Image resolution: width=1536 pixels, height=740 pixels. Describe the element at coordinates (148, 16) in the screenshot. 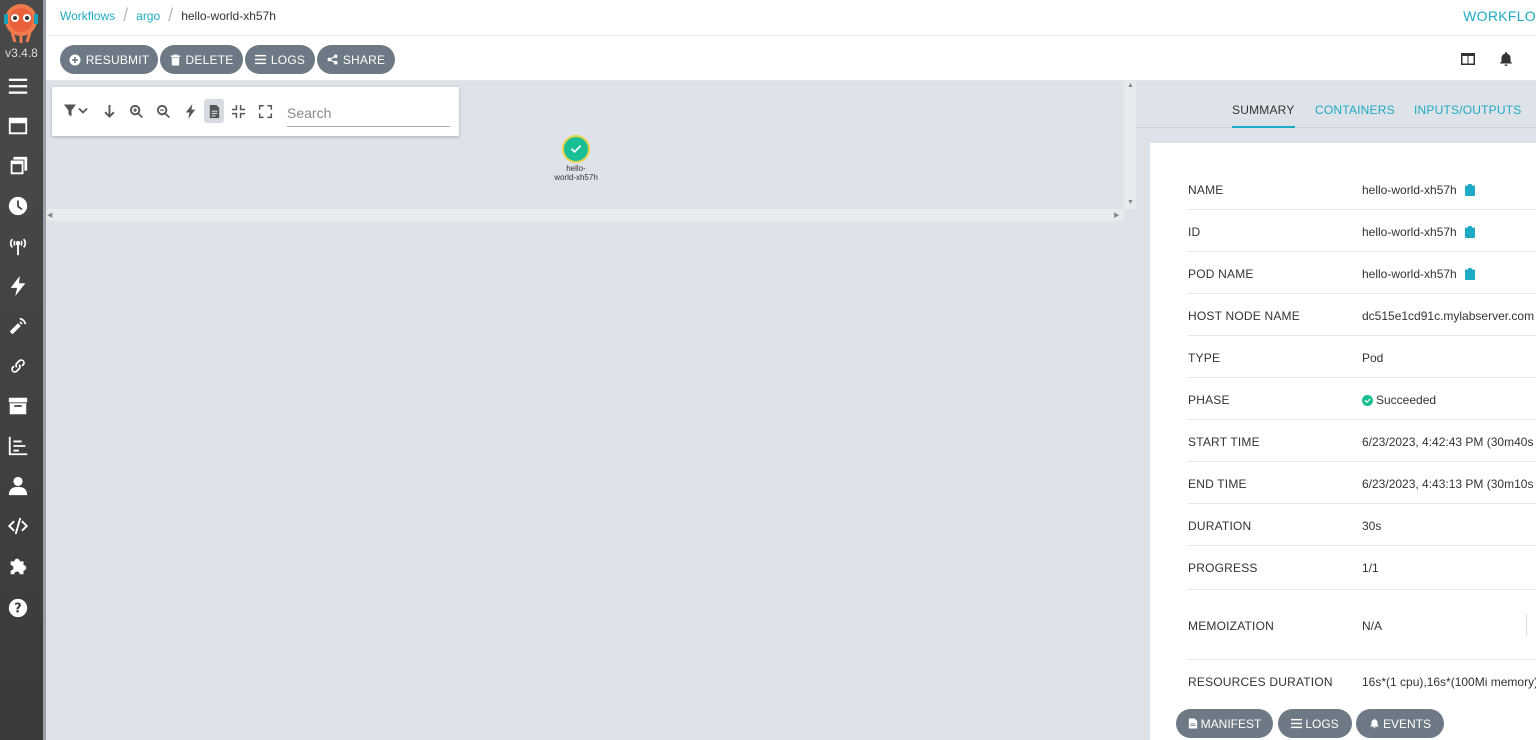

I see `breadcrumb-namespace: argo` at that location.